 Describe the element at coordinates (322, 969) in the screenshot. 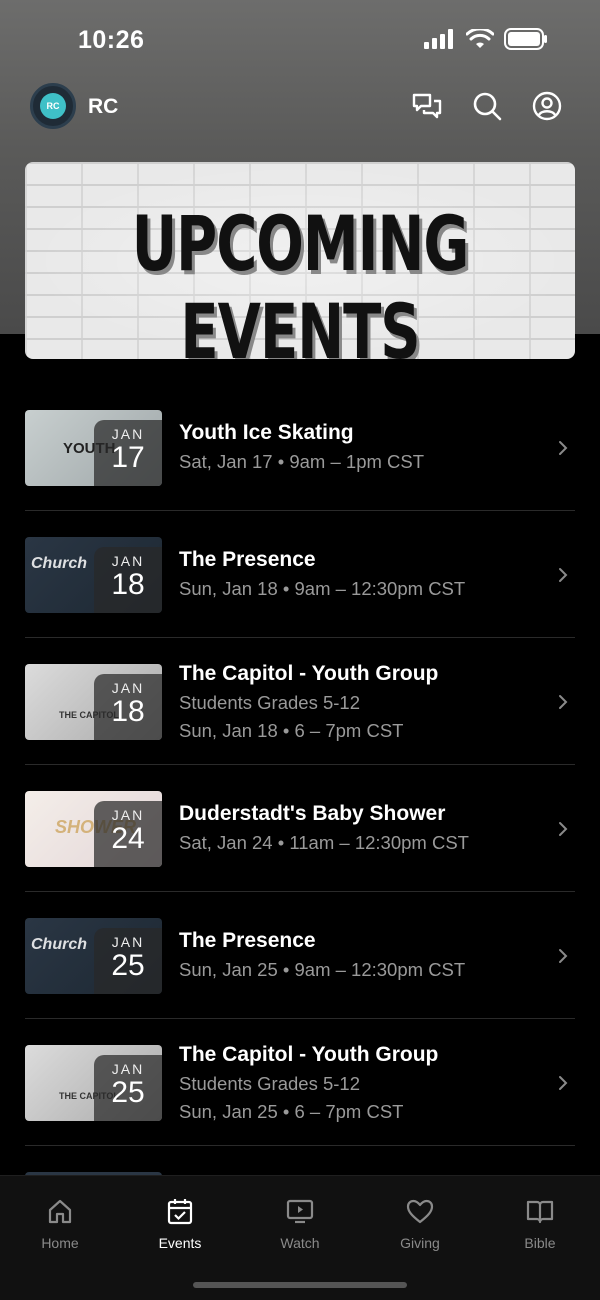

I see `event-subtitle: Sun, Jan 25 • 9am – 12:30pm CST` at that location.